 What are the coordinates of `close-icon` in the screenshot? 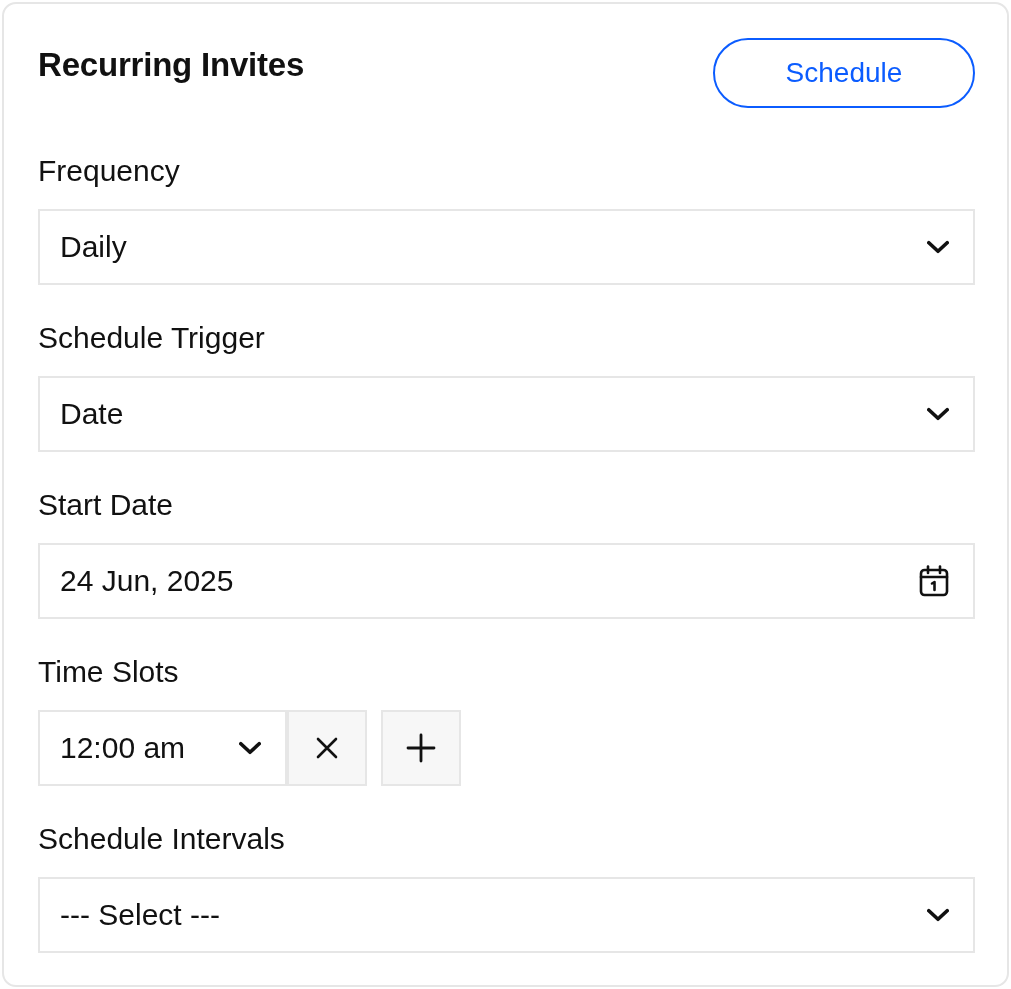 It's located at (327, 748).